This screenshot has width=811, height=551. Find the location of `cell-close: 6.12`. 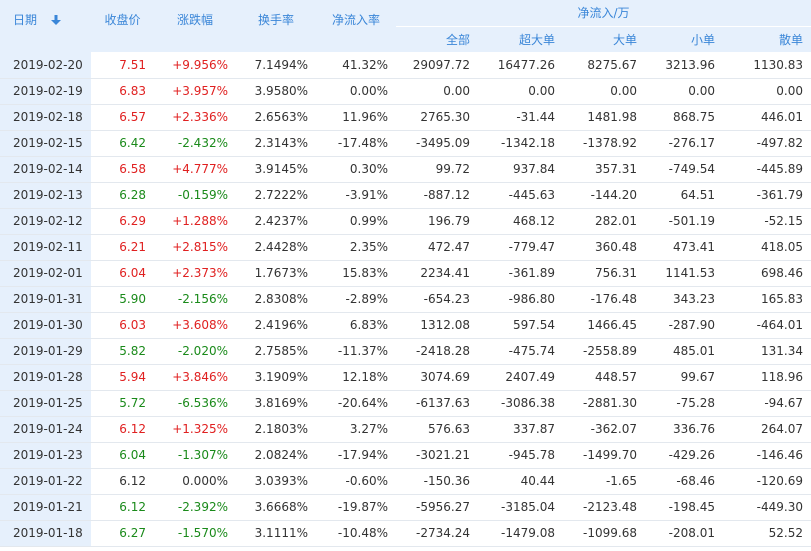

cell-close: 6.12 is located at coordinates (122, 429).